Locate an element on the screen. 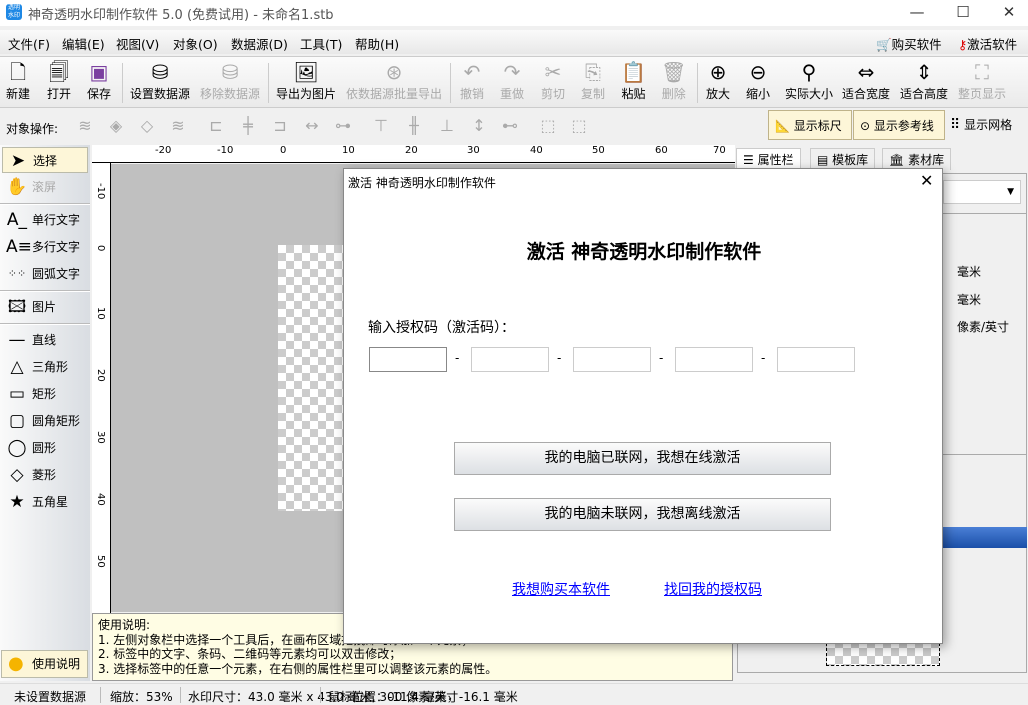 The height and width of the screenshot is (705, 1028). menu-view: 视图(V) is located at coordinates (137, 43).